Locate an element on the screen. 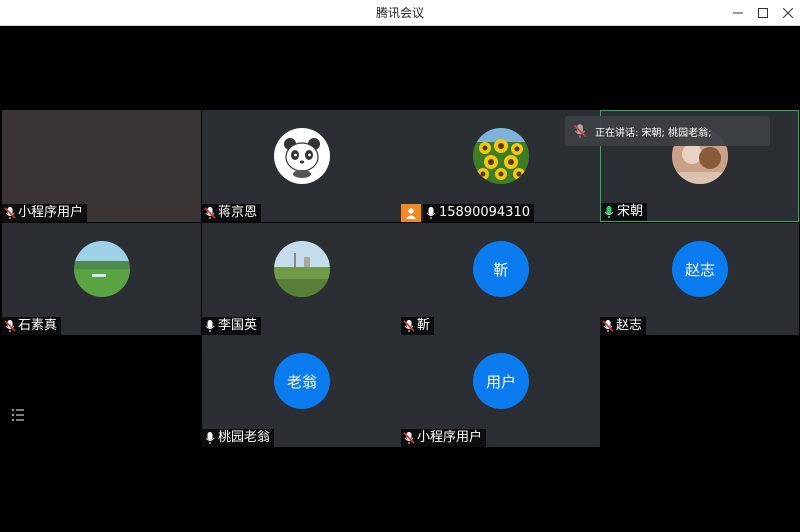 The width and height of the screenshot is (800, 532). maximize-icon is located at coordinates (763, 13).